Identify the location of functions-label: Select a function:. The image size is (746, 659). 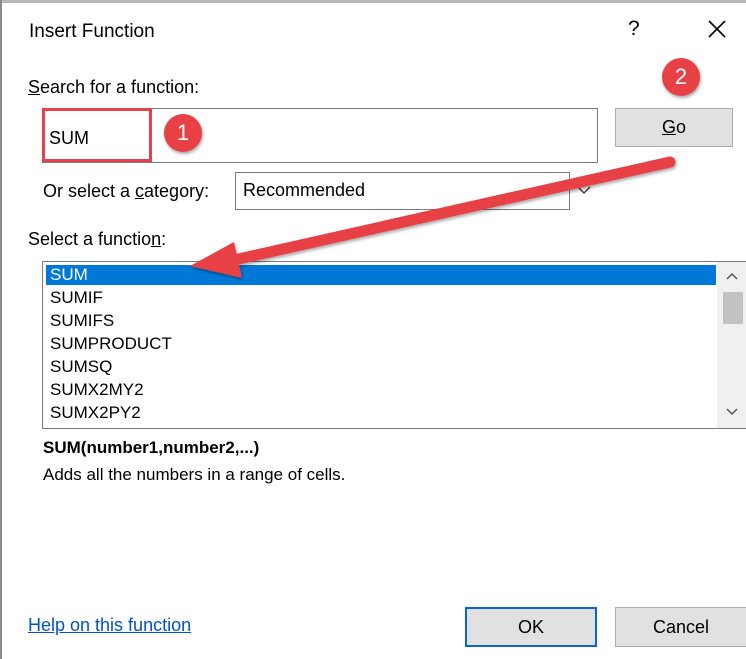
(97, 239).